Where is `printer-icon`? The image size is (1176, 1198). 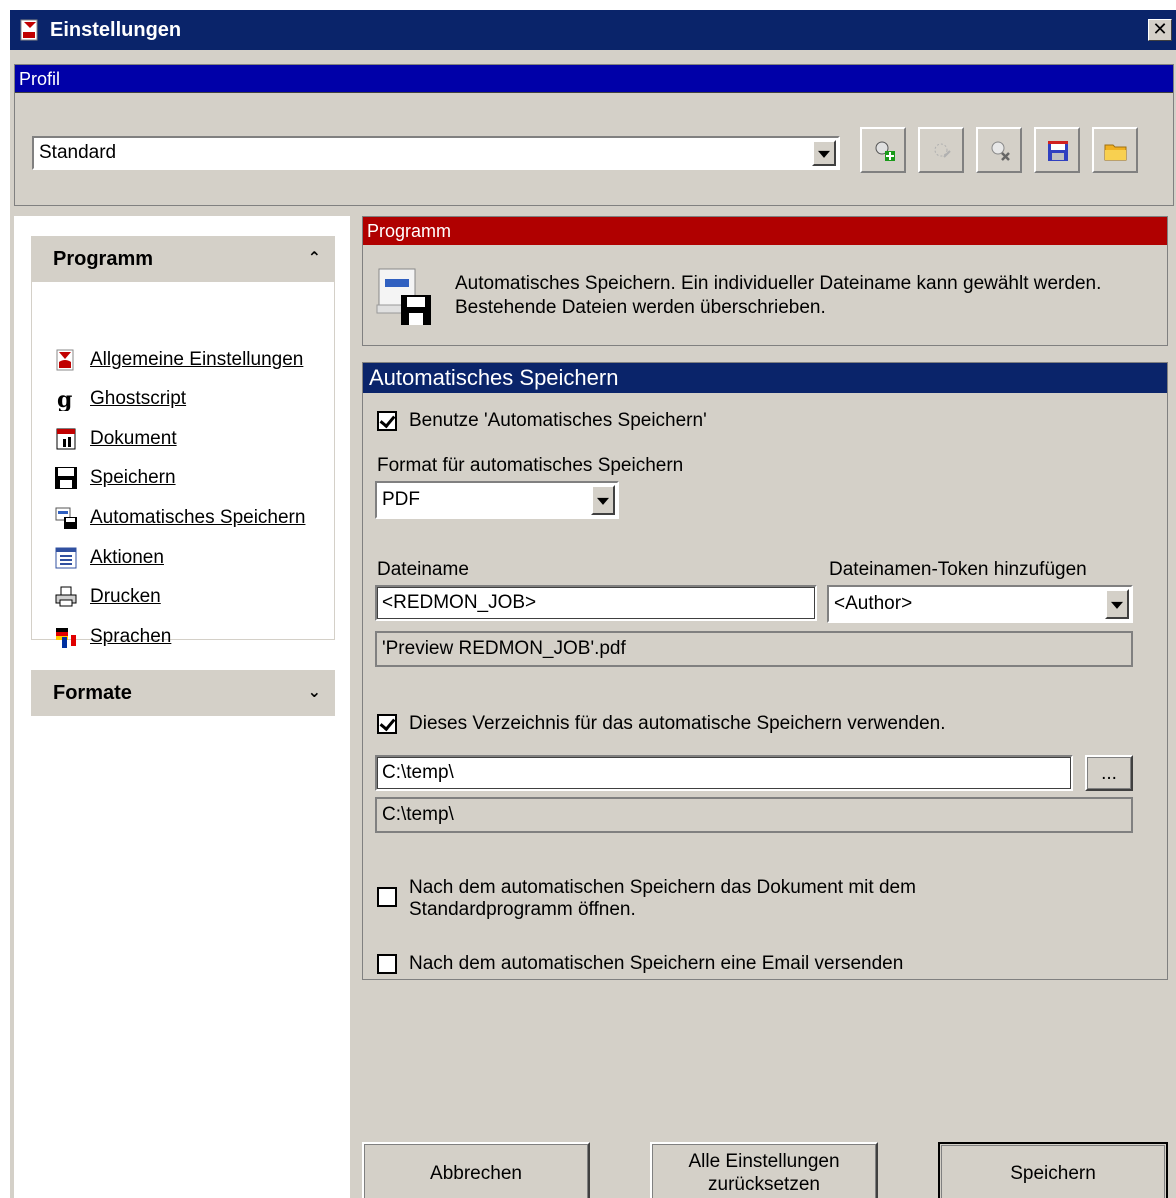
printer-icon is located at coordinates (66, 596).